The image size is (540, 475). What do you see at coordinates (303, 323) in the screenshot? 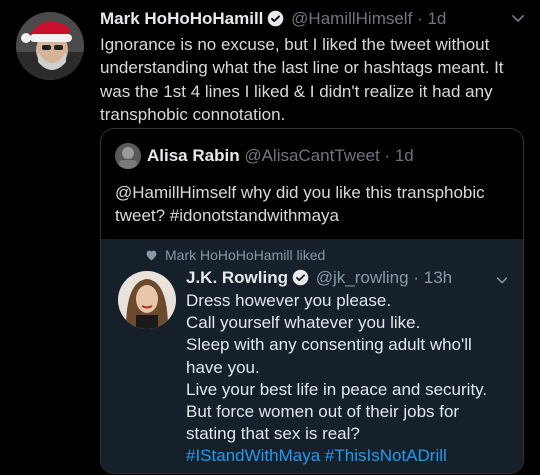
I see `tweet-line: Call yourself whatever you like.` at bounding box center [303, 323].